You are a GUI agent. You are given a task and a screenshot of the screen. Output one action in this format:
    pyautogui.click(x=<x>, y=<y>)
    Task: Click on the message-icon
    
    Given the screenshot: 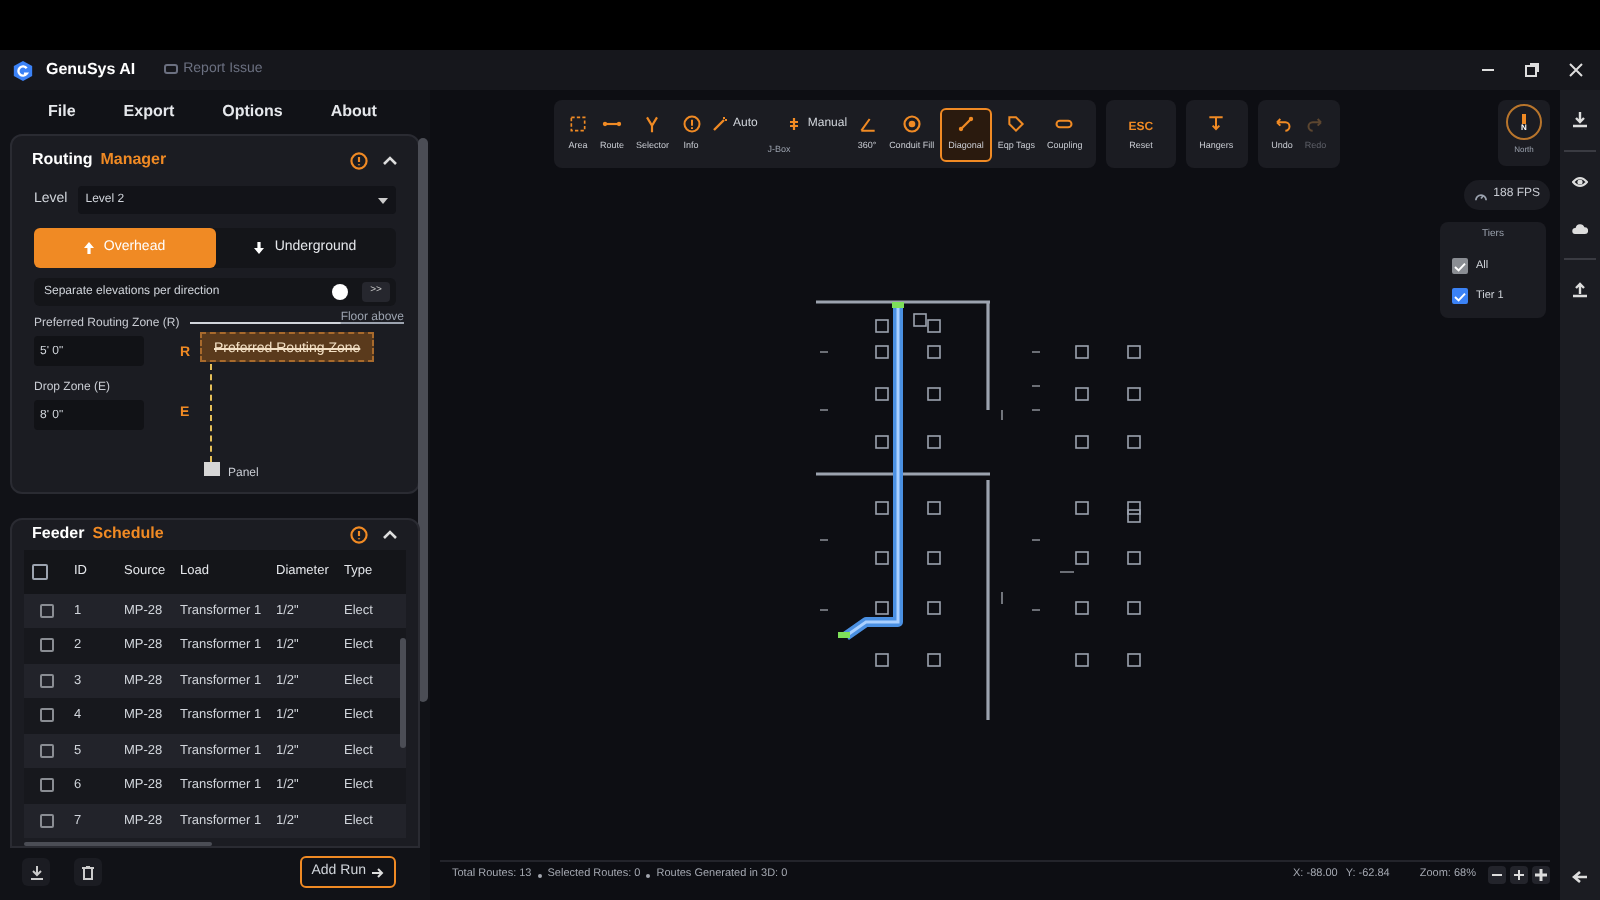 What is the action you would take?
    pyautogui.click(x=170, y=70)
    